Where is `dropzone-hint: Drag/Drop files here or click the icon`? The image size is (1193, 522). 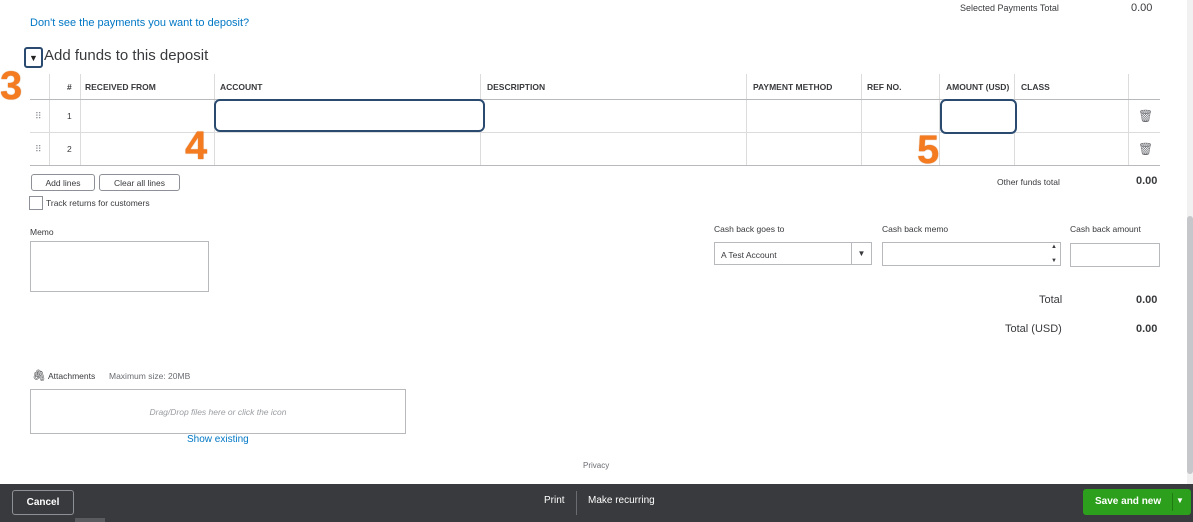
dropzone-hint: Drag/Drop files here or click the icon is located at coordinates (218, 411).